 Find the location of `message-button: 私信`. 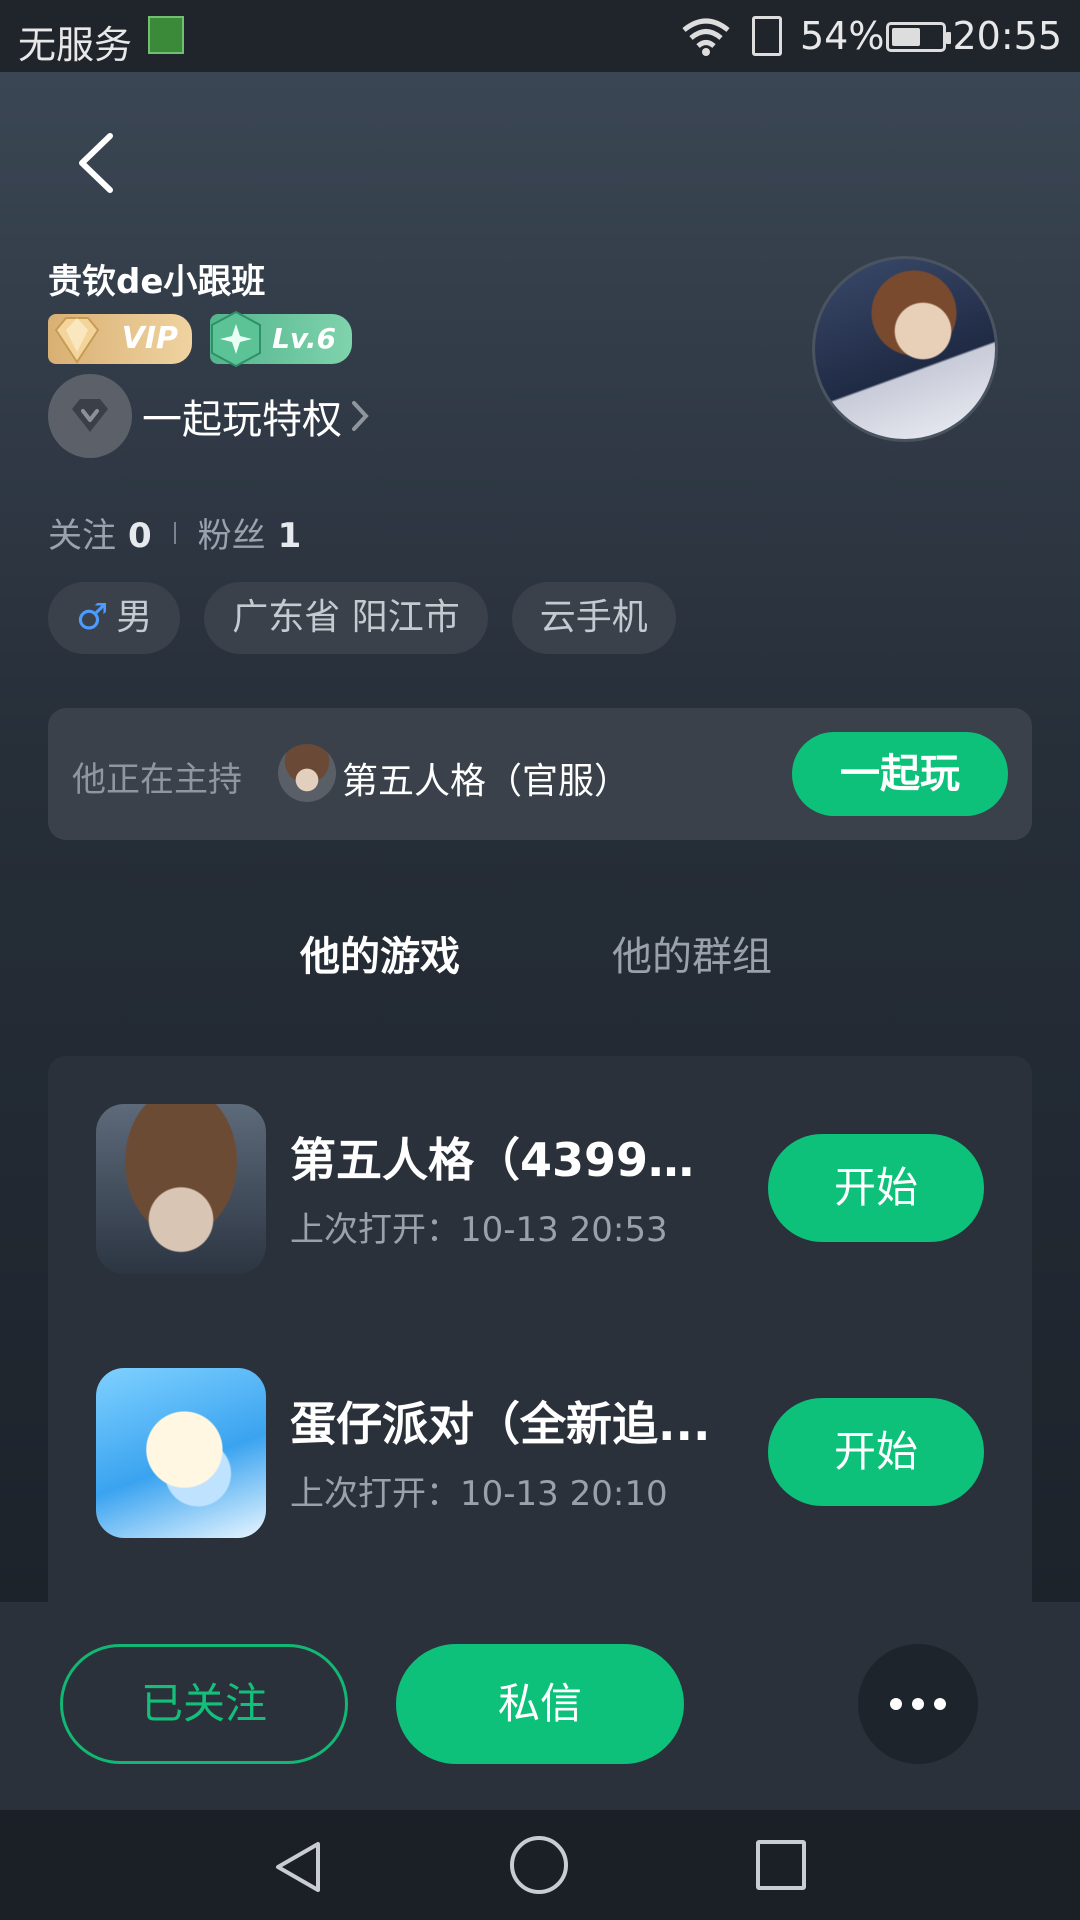

message-button: 私信 is located at coordinates (540, 1704).